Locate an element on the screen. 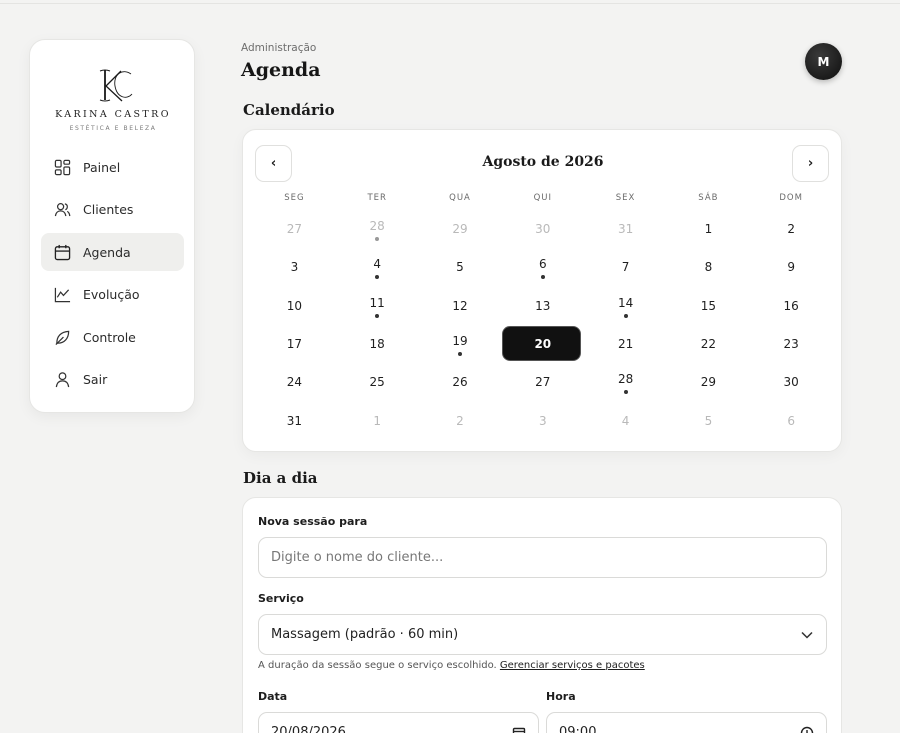 The image size is (900, 733). time-value: 09:00 is located at coordinates (578, 729).